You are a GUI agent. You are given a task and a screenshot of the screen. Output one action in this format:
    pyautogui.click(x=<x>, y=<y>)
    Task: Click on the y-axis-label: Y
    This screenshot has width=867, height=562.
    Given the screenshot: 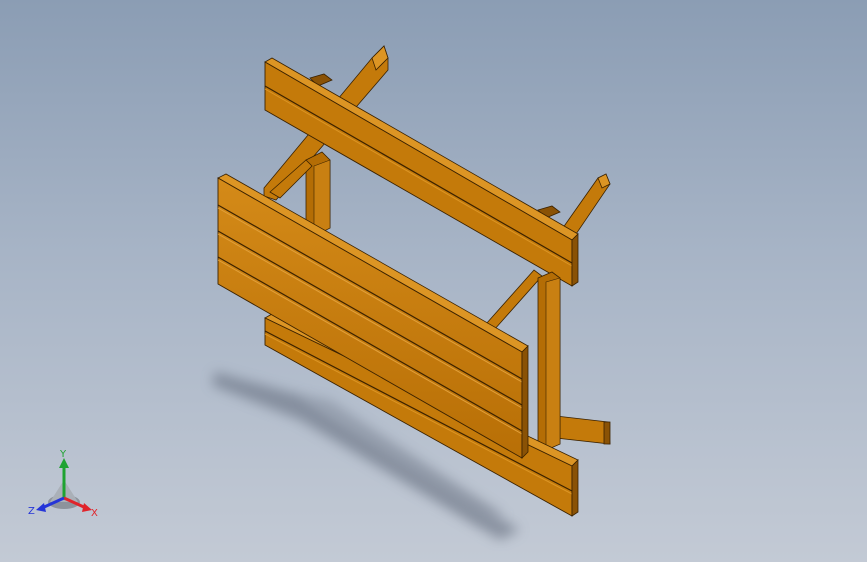 What is the action you would take?
    pyautogui.click(x=63, y=454)
    